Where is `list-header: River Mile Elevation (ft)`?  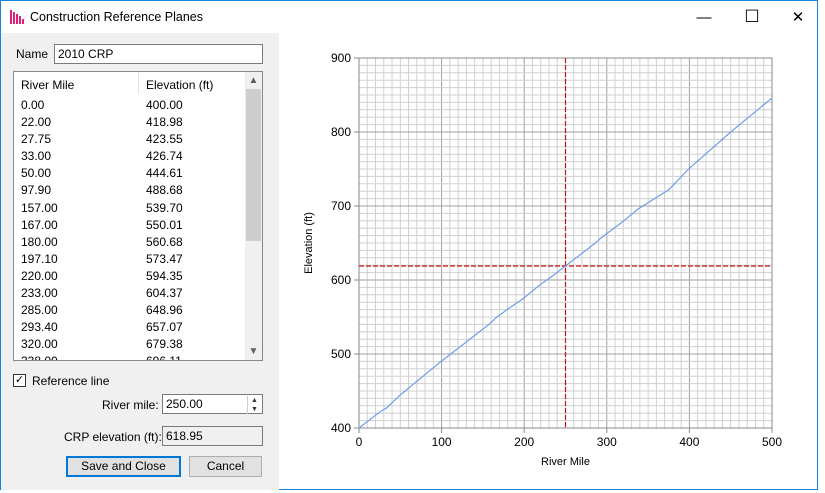
list-header: River Mile Elevation (ft) is located at coordinates (130, 83).